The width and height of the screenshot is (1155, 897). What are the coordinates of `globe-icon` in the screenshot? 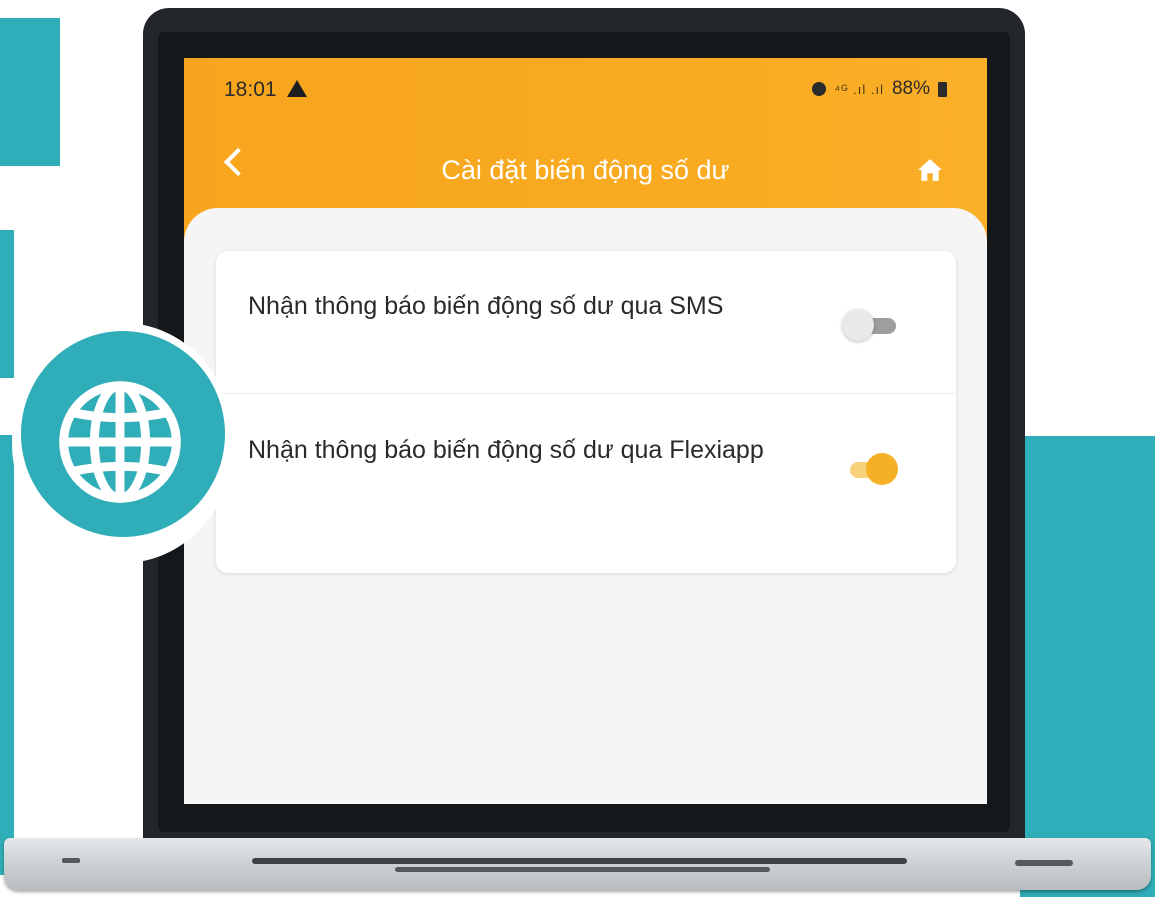 It's located at (120, 442).